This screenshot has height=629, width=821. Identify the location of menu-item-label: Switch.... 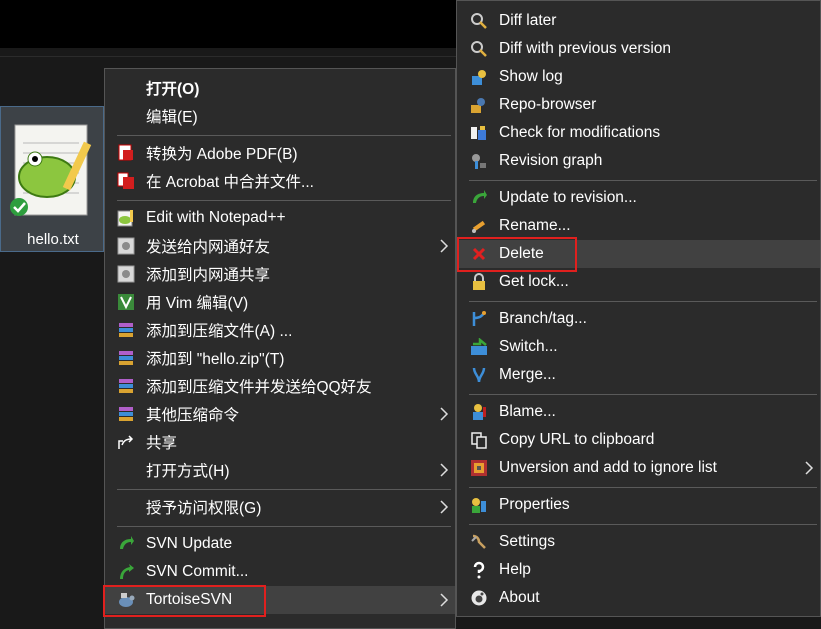
(528, 346).